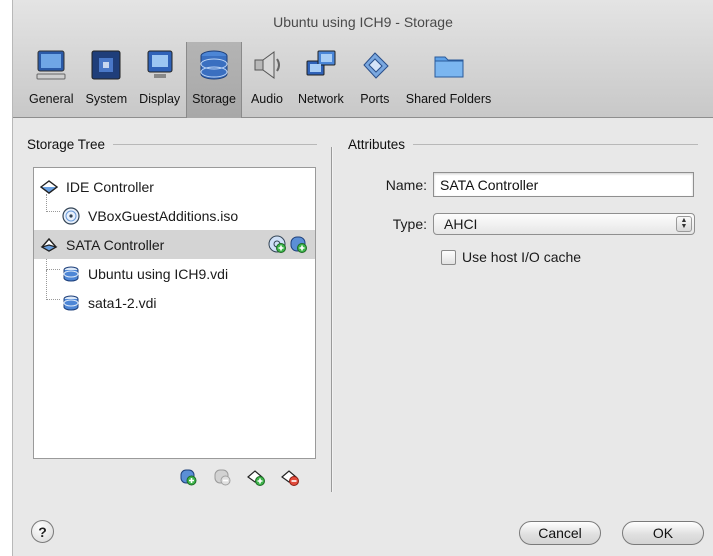  Describe the element at coordinates (49, 245) in the screenshot. I see `sata-controller-icon` at that location.